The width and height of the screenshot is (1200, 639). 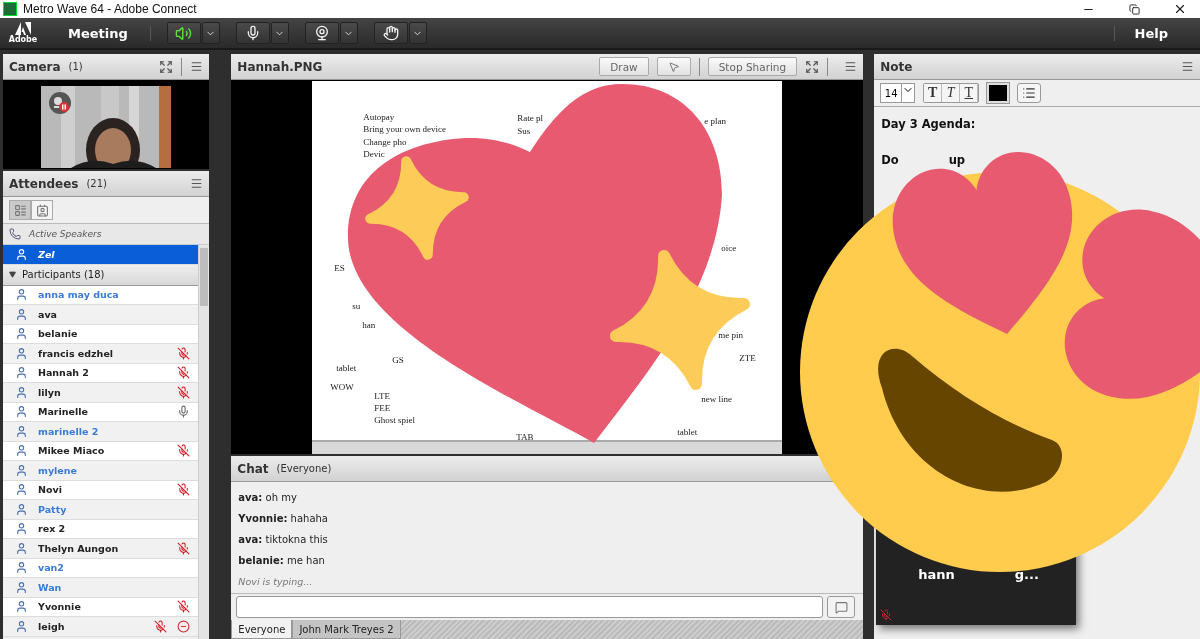 What do you see at coordinates (951, 93) in the screenshot?
I see `italic-button: T` at bounding box center [951, 93].